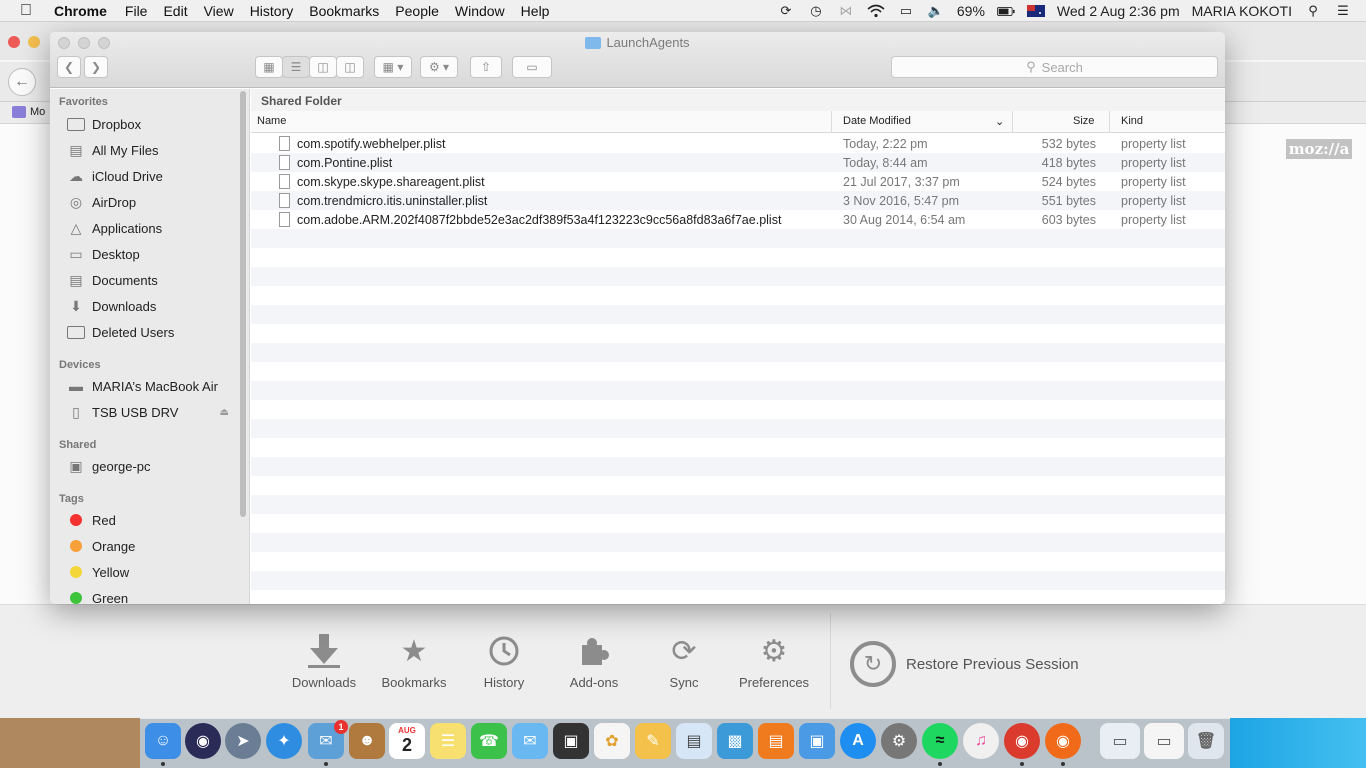  Describe the element at coordinates (271, 121) in the screenshot. I see `column-name: Name` at that location.